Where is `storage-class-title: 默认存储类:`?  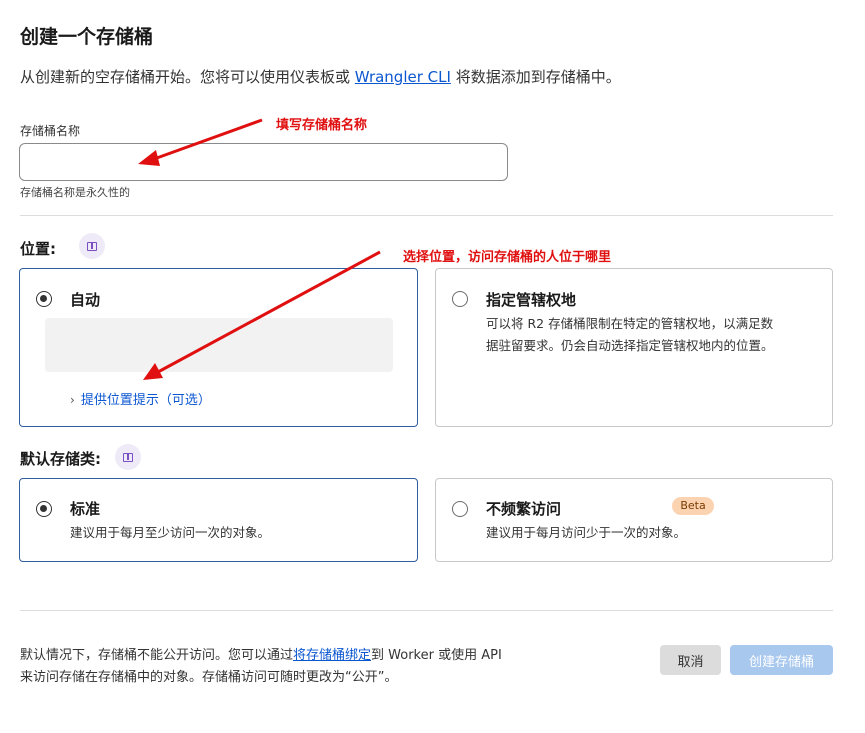
storage-class-title: 默认存储类: is located at coordinates (60, 459).